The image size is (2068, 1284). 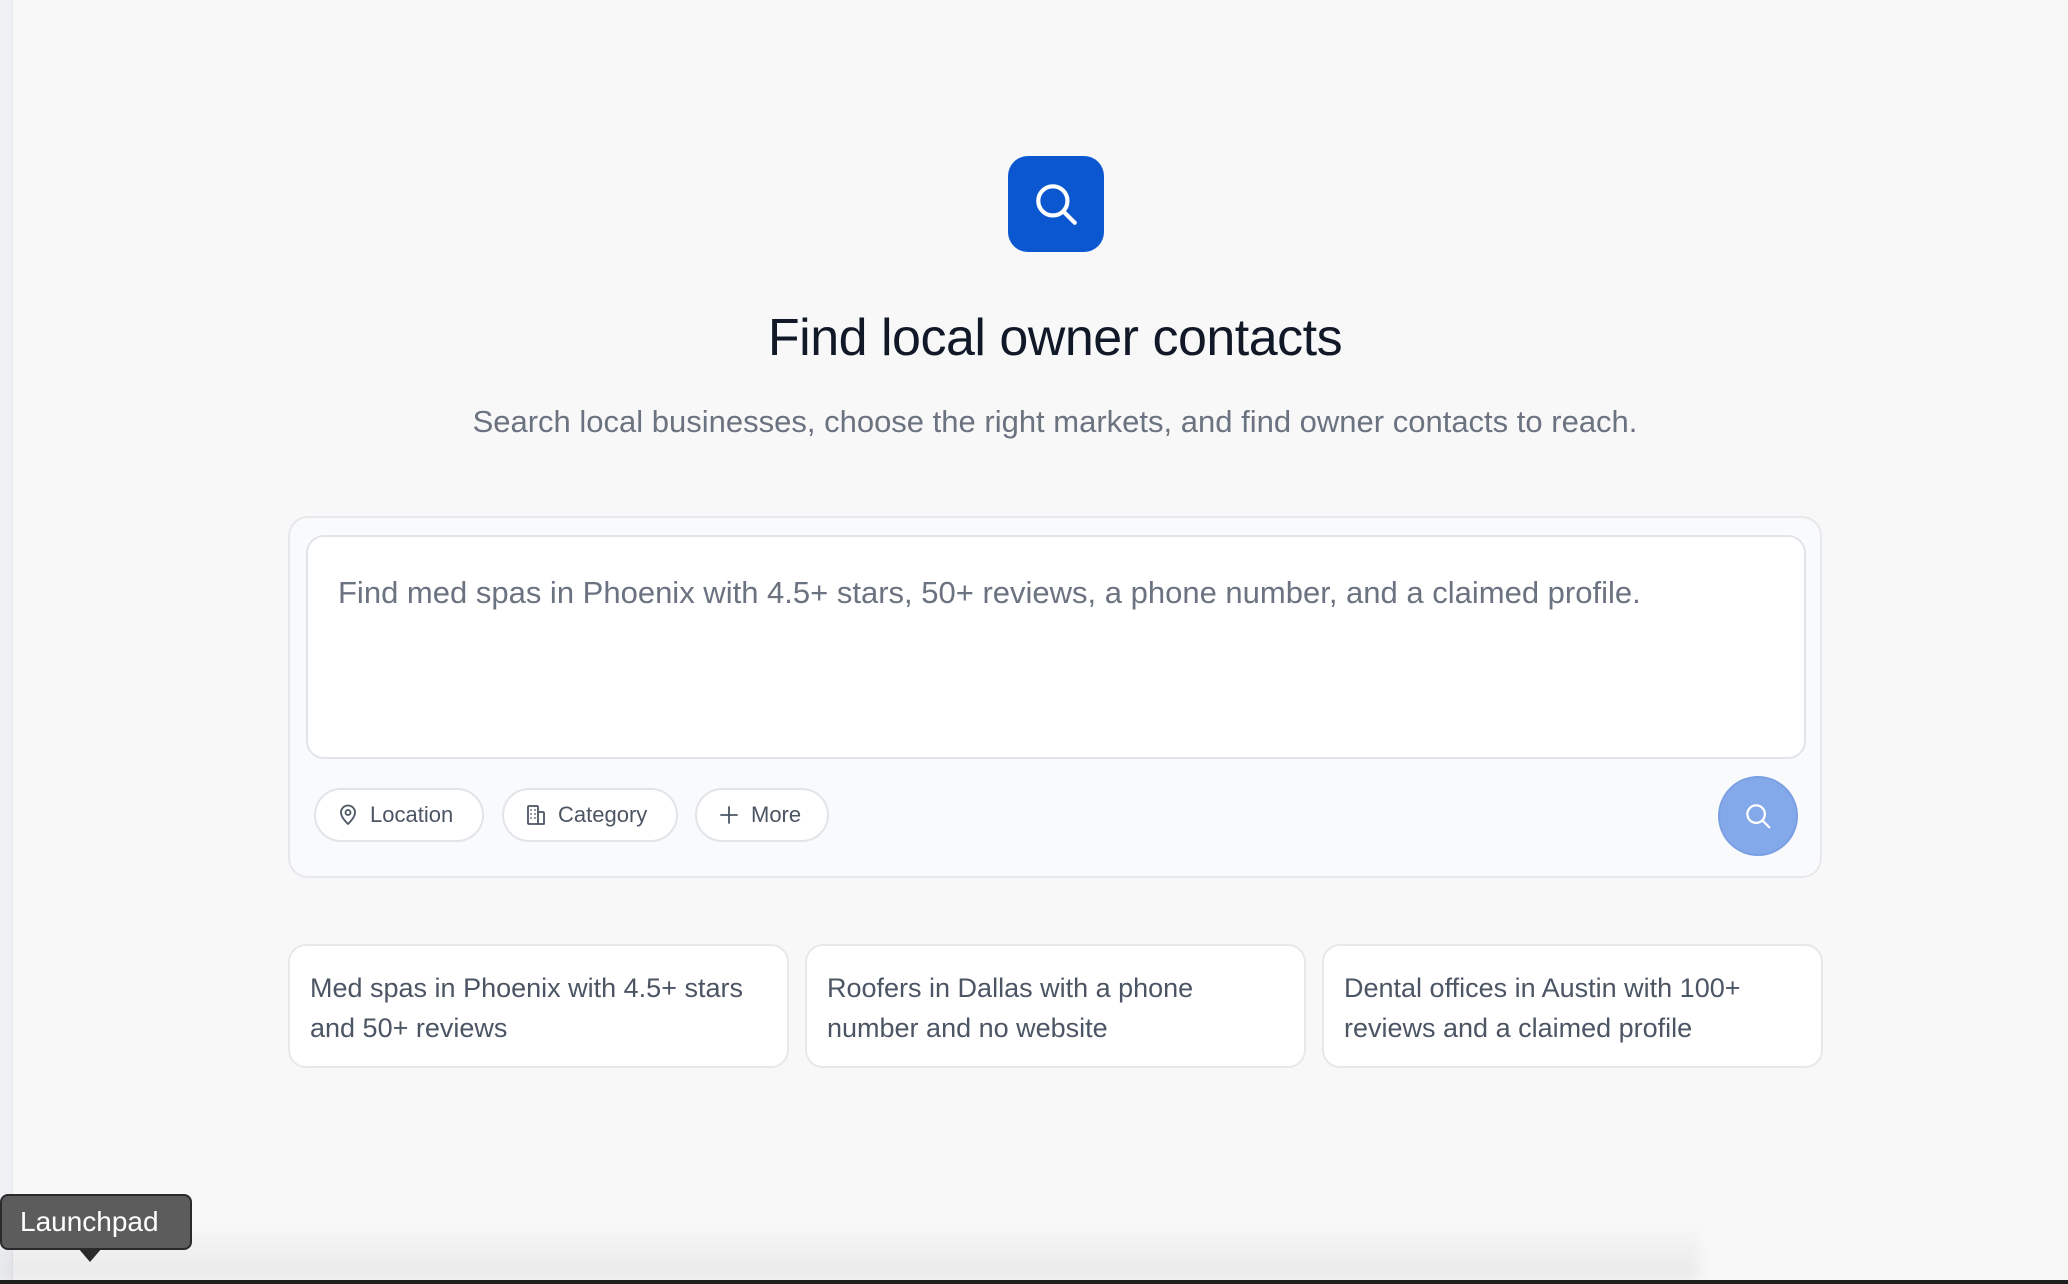 I want to click on more-filters-button: More, so click(x=762, y=815).